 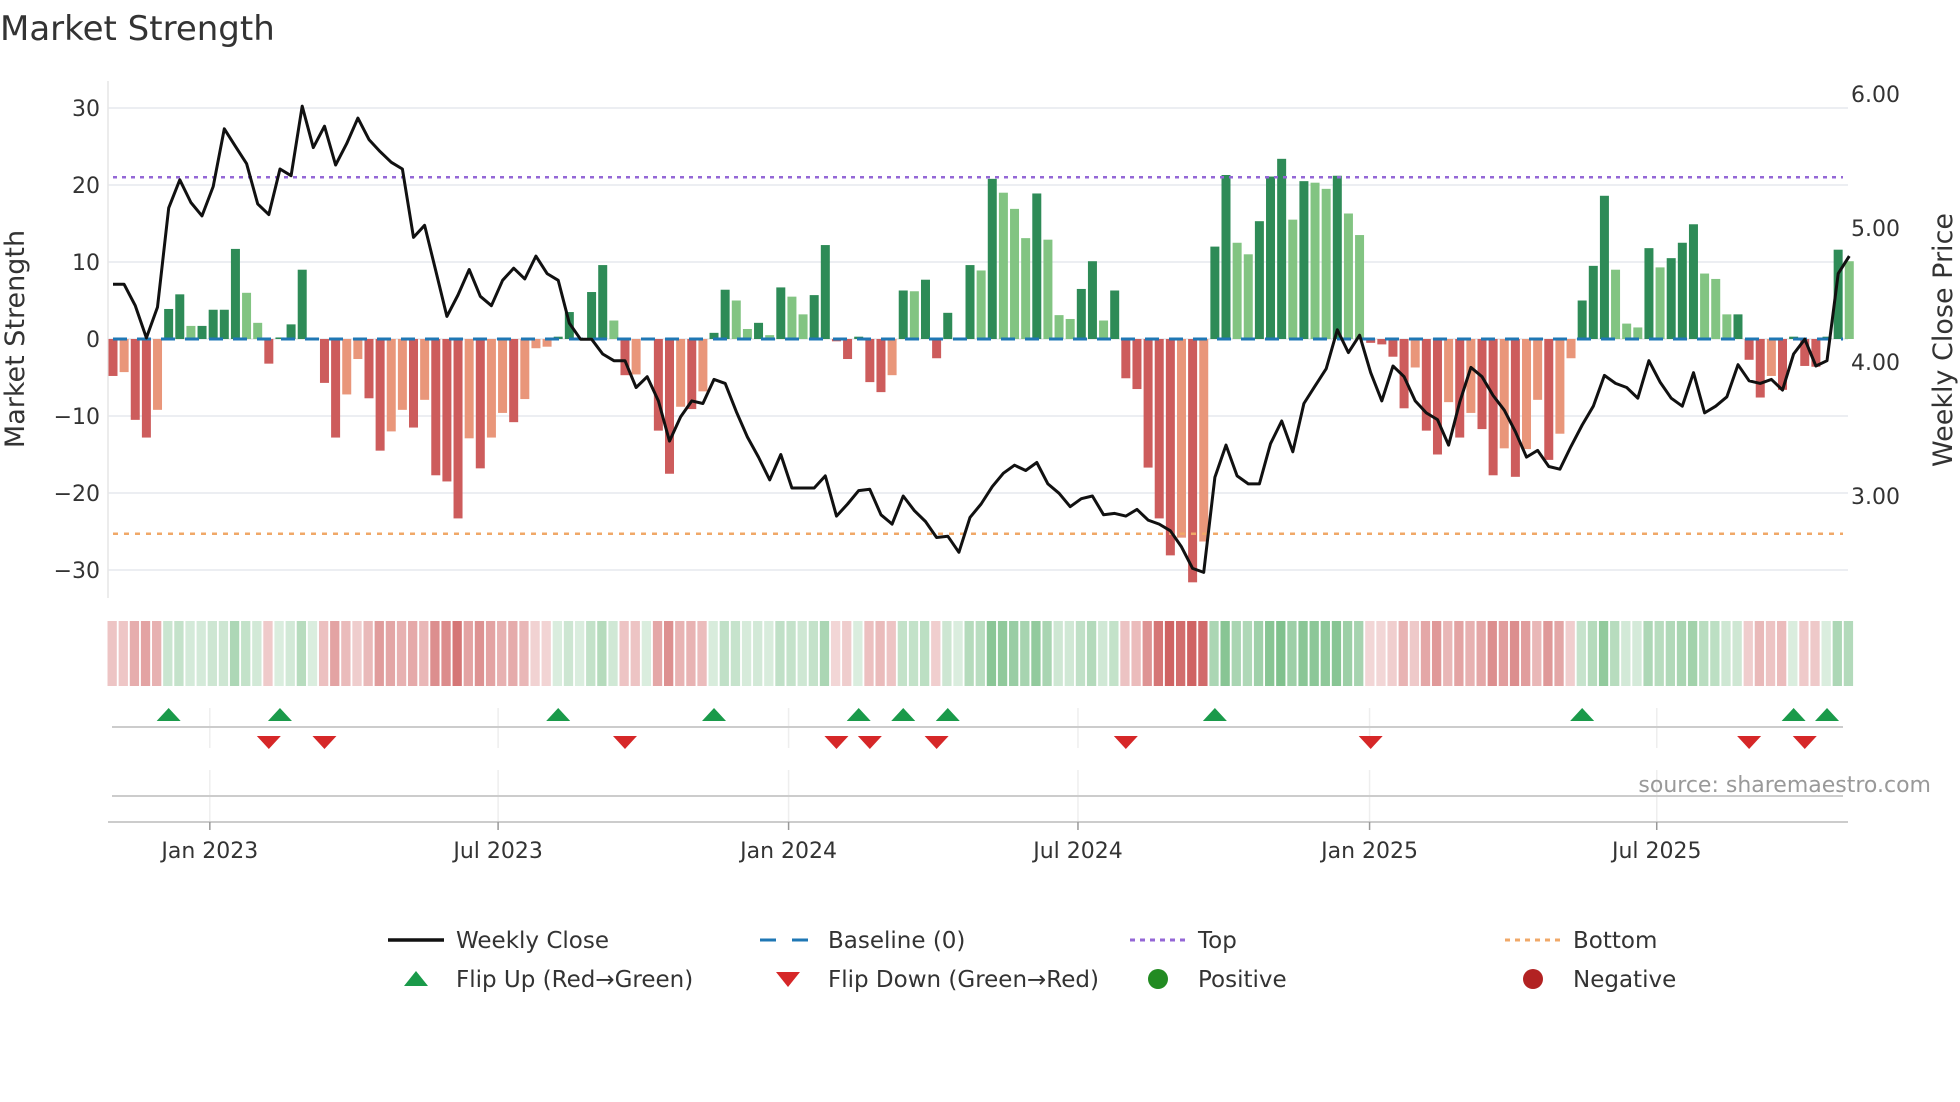 What do you see at coordinates (1875, 497) in the screenshot?
I see `y2-tick-label: 3.00` at bounding box center [1875, 497].